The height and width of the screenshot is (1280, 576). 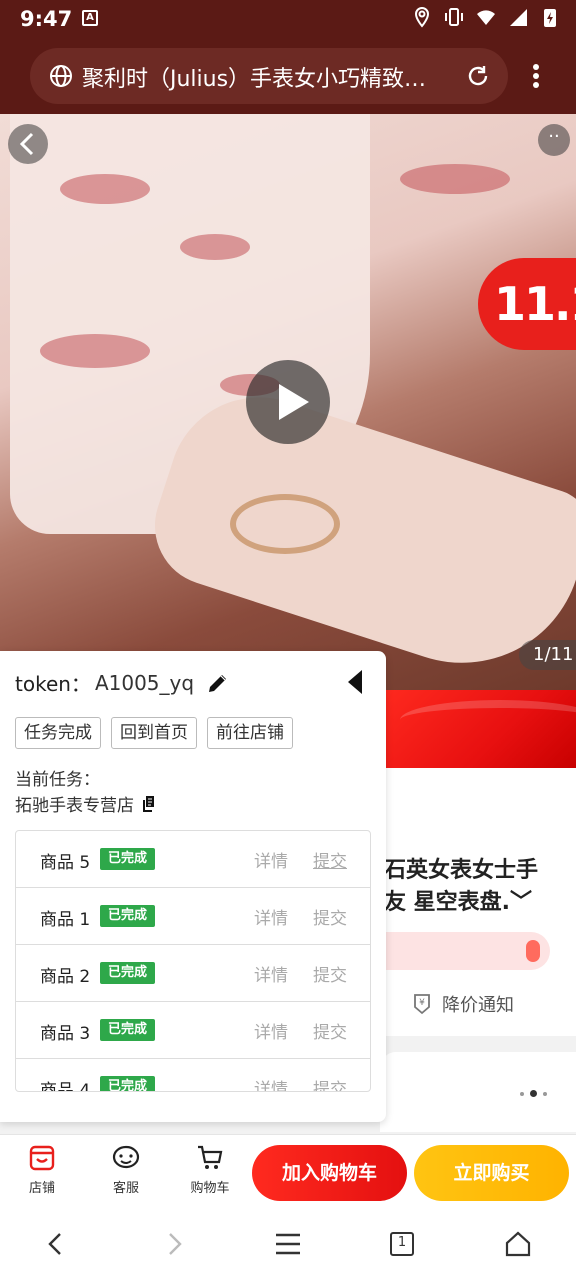 What do you see at coordinates (288, 19) in the screenshot?
I see `status-bar: 9:47 A` at bounding box center [288, 19].